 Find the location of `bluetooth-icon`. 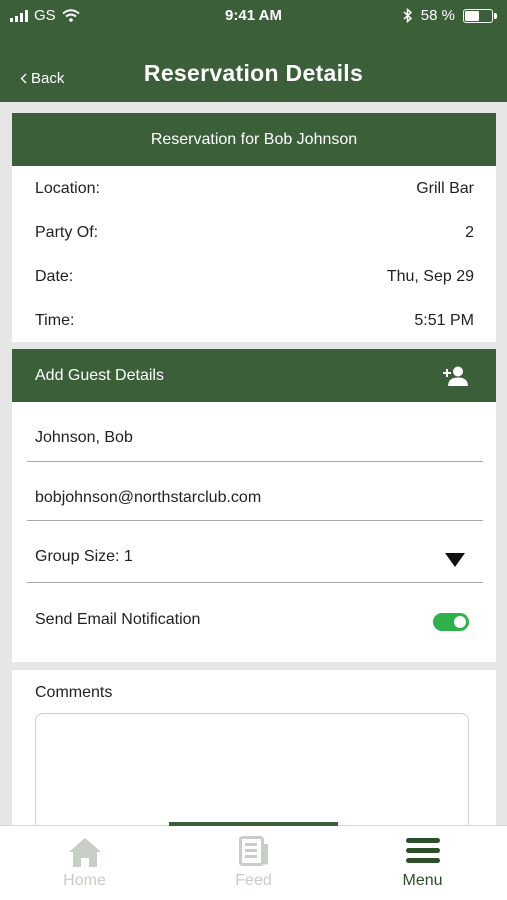

bluetooth-icon is located at coordinates (407, 15).